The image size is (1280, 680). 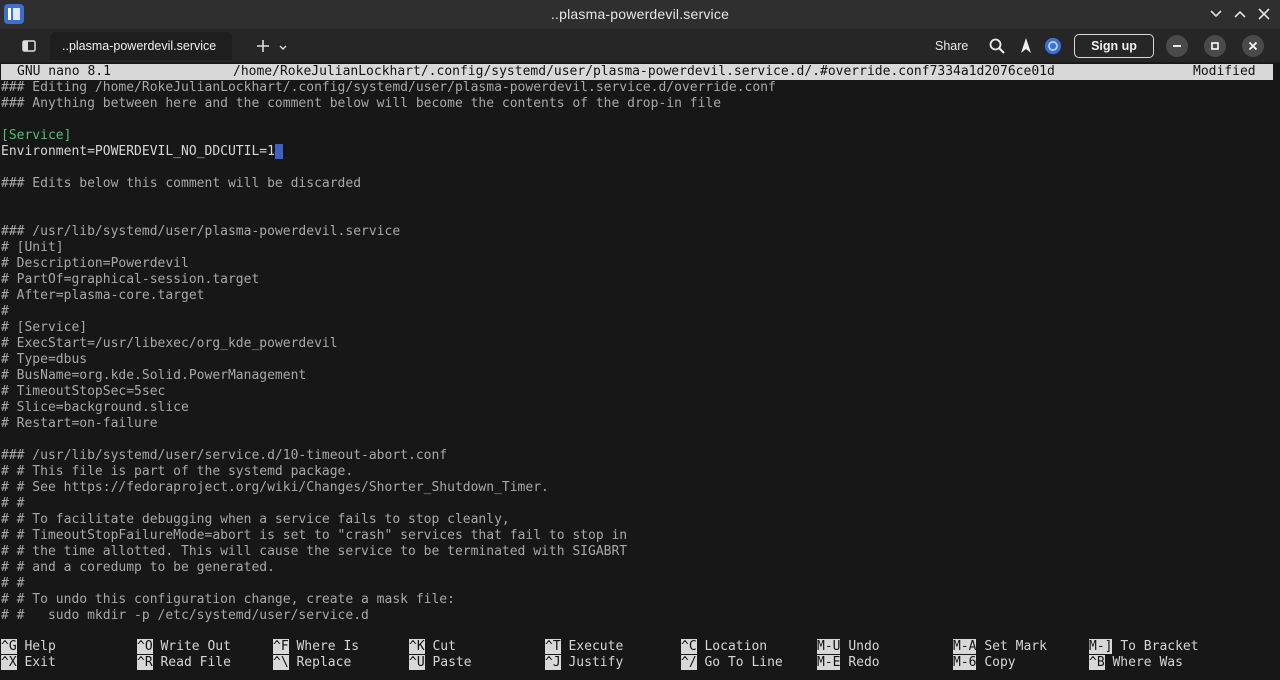 What do you see at coordinates (1114, 46) in the screenshot?
I see `sign-up-button: Sign up` at bounding box center [1114, 46].